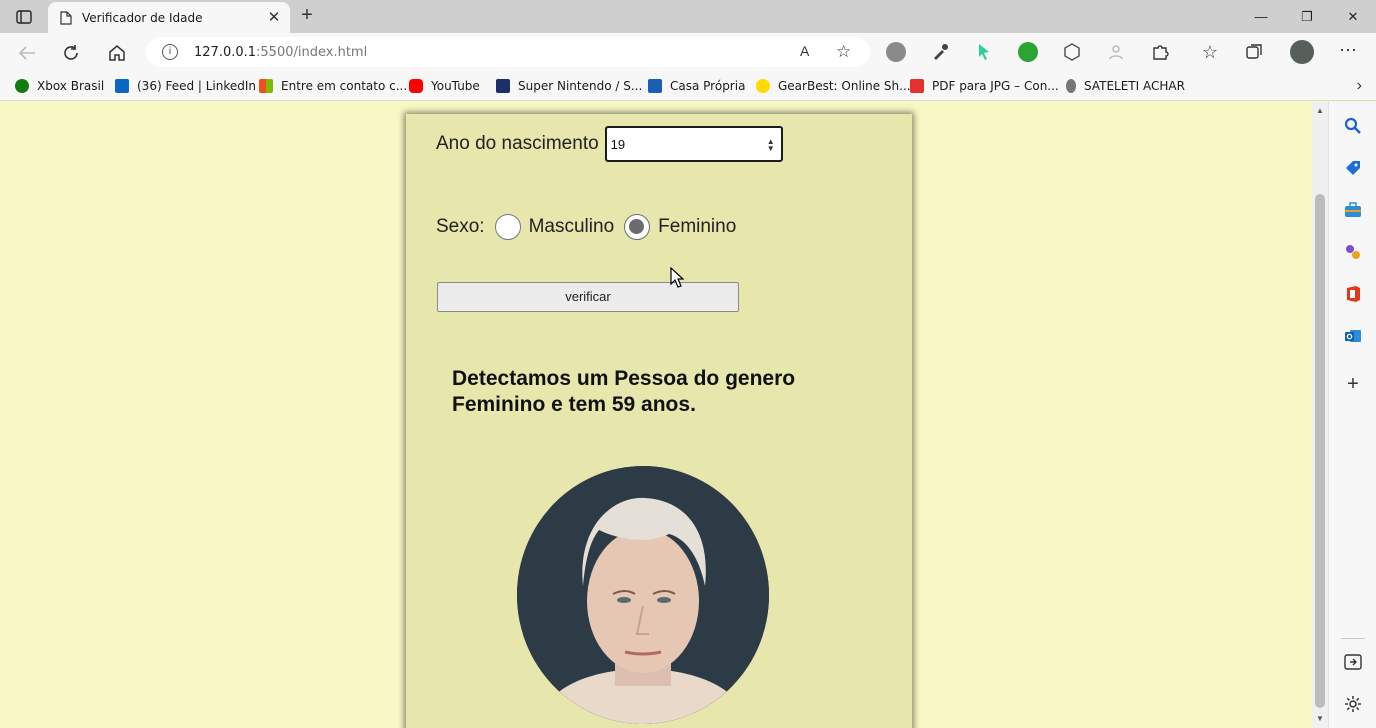  What do you see at coordinates (59, 86) in the screenshot?
I see `bookmark-xbox: Xbox Brasil` at bounding box center [59, 86].